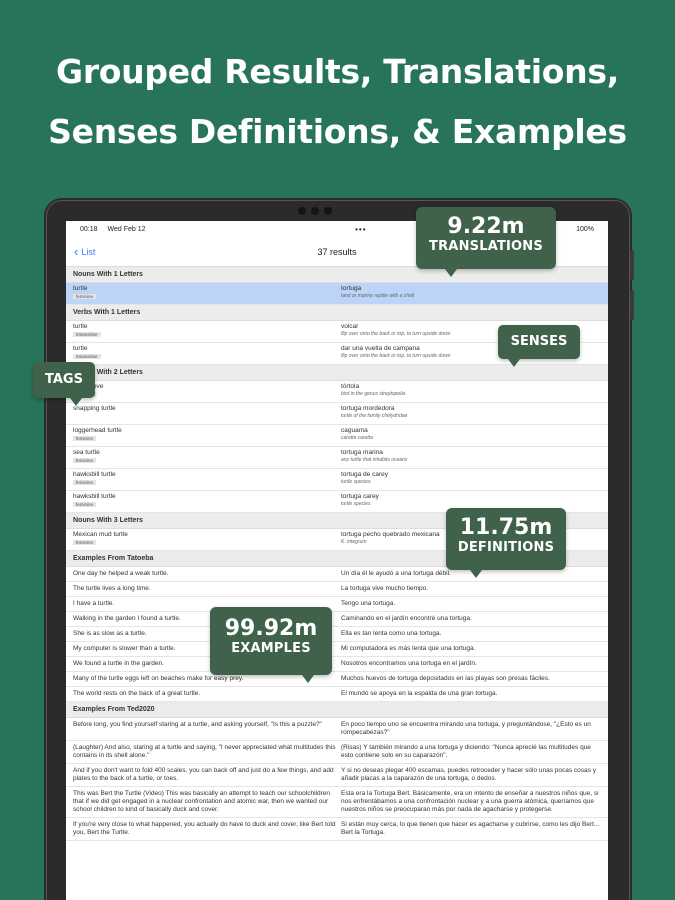 The height and width of the screenshot is (900, 675). What do you see at coordinates (361, 229) in the screenshot?
I see `multitask-dots-icon: •••` at bounding box center [361, 229].